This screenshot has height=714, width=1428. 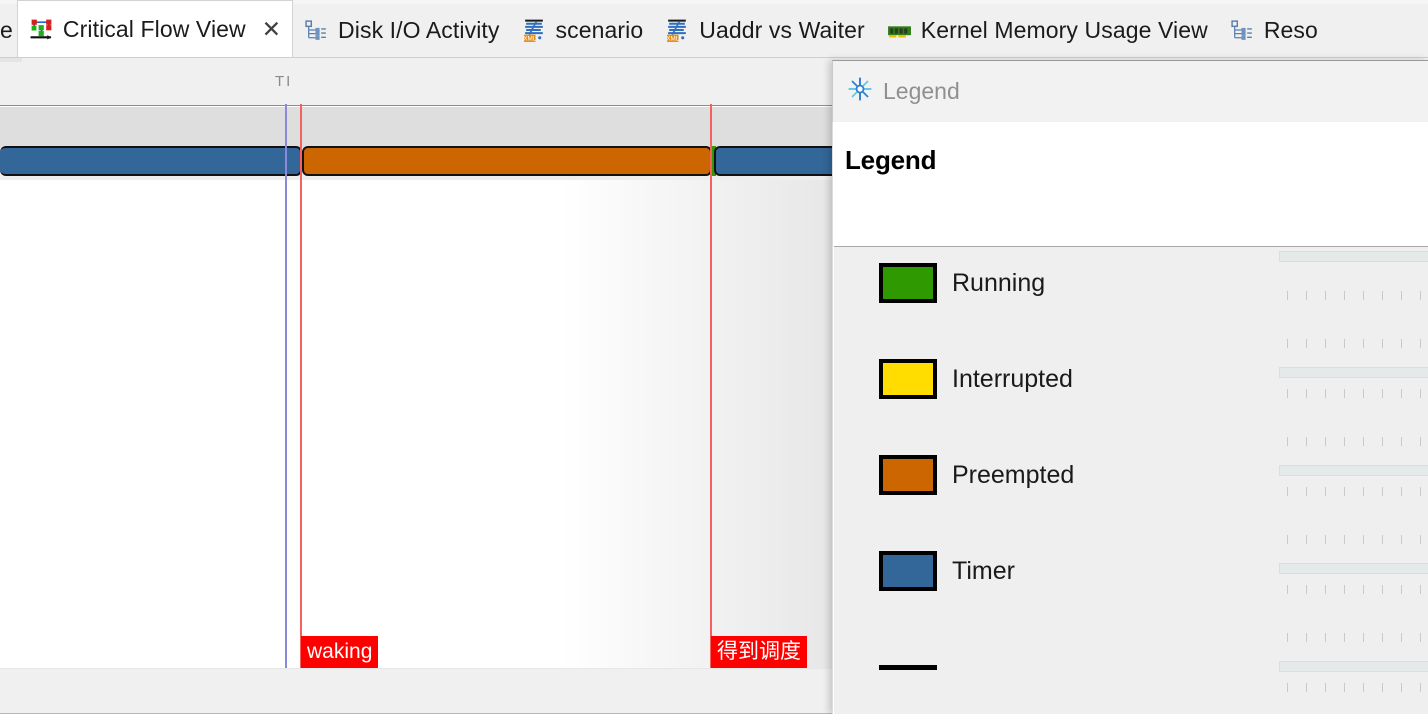 What do you see at coordinates (11, 60) in the screenshot?
I see `timeline-header-stub` at bounding box center [11, 60].